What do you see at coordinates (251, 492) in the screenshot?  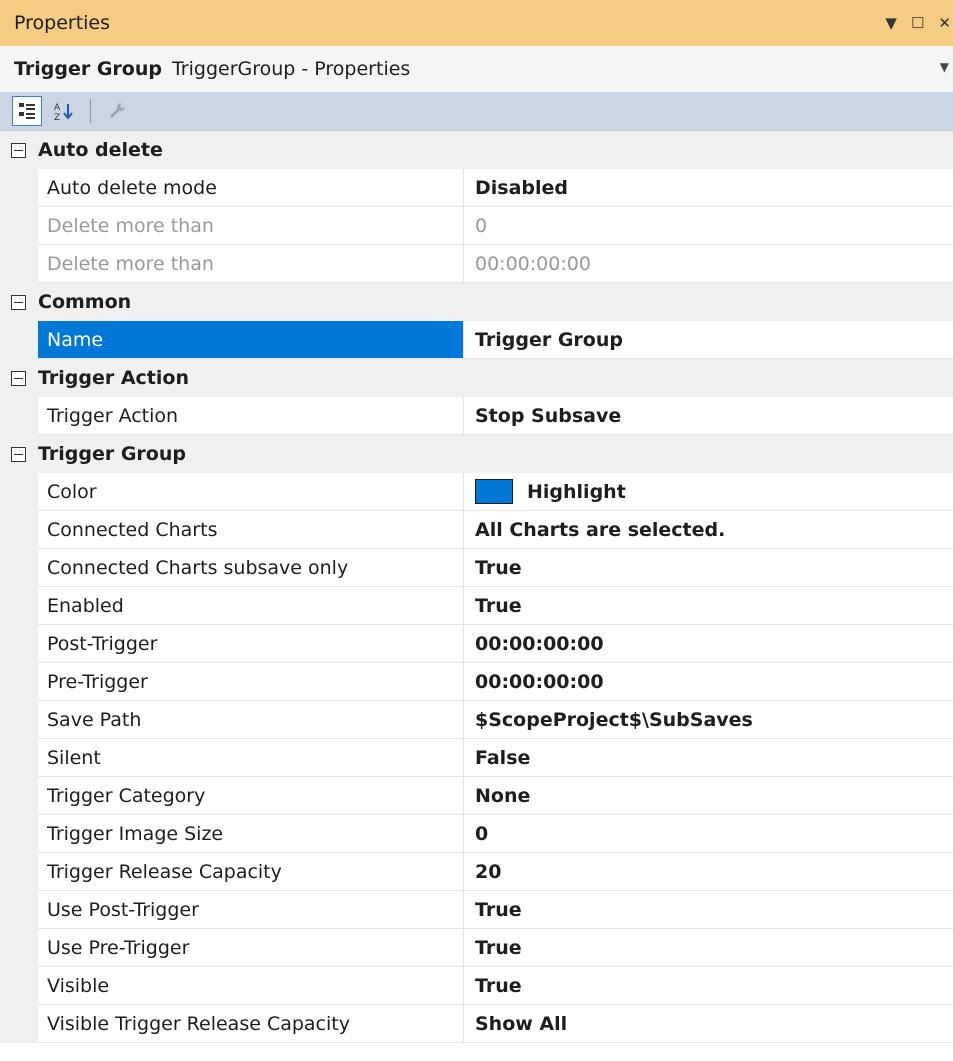 I see `property-name: Color` at bounding box center [251, 492].